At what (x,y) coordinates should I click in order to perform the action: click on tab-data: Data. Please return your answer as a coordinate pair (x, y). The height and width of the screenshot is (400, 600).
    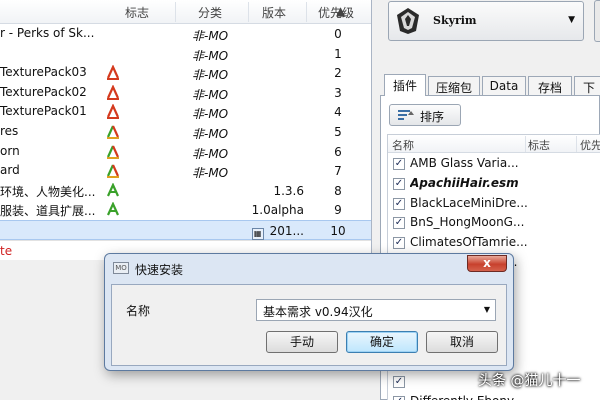
    Looking at the image, I should click on (504, 86).